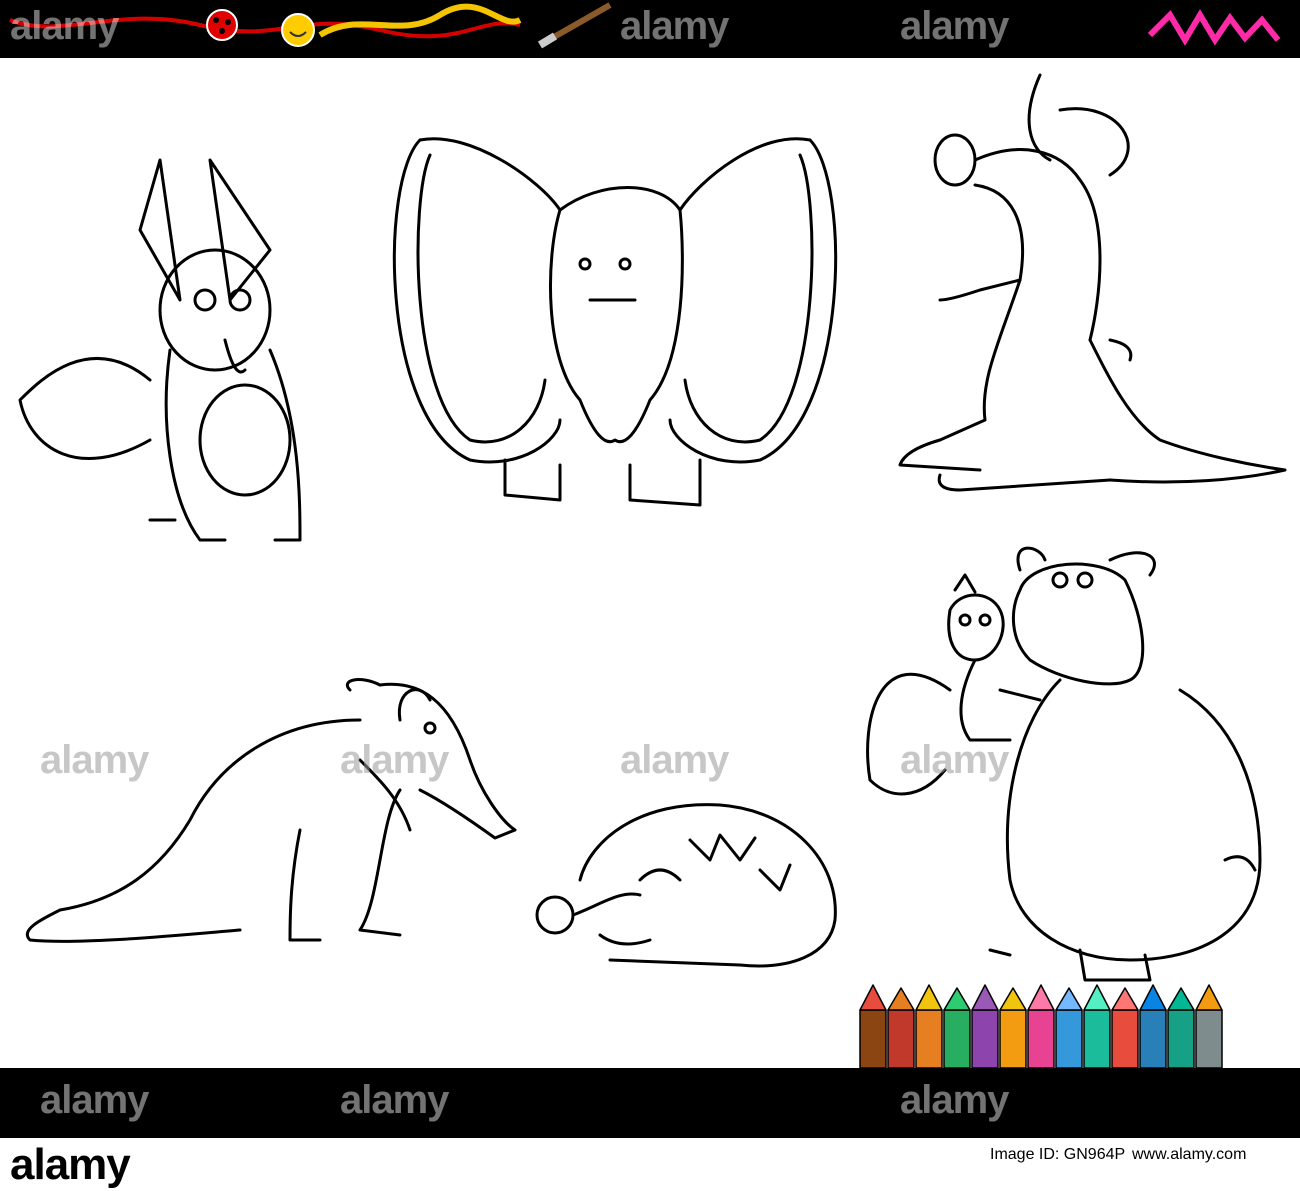 The width and height of the screenshot is (1300, 1191). Describe the element at coordinates (1214, 27) in the screenshot. I see `magenta-scribble-icon` at that location.